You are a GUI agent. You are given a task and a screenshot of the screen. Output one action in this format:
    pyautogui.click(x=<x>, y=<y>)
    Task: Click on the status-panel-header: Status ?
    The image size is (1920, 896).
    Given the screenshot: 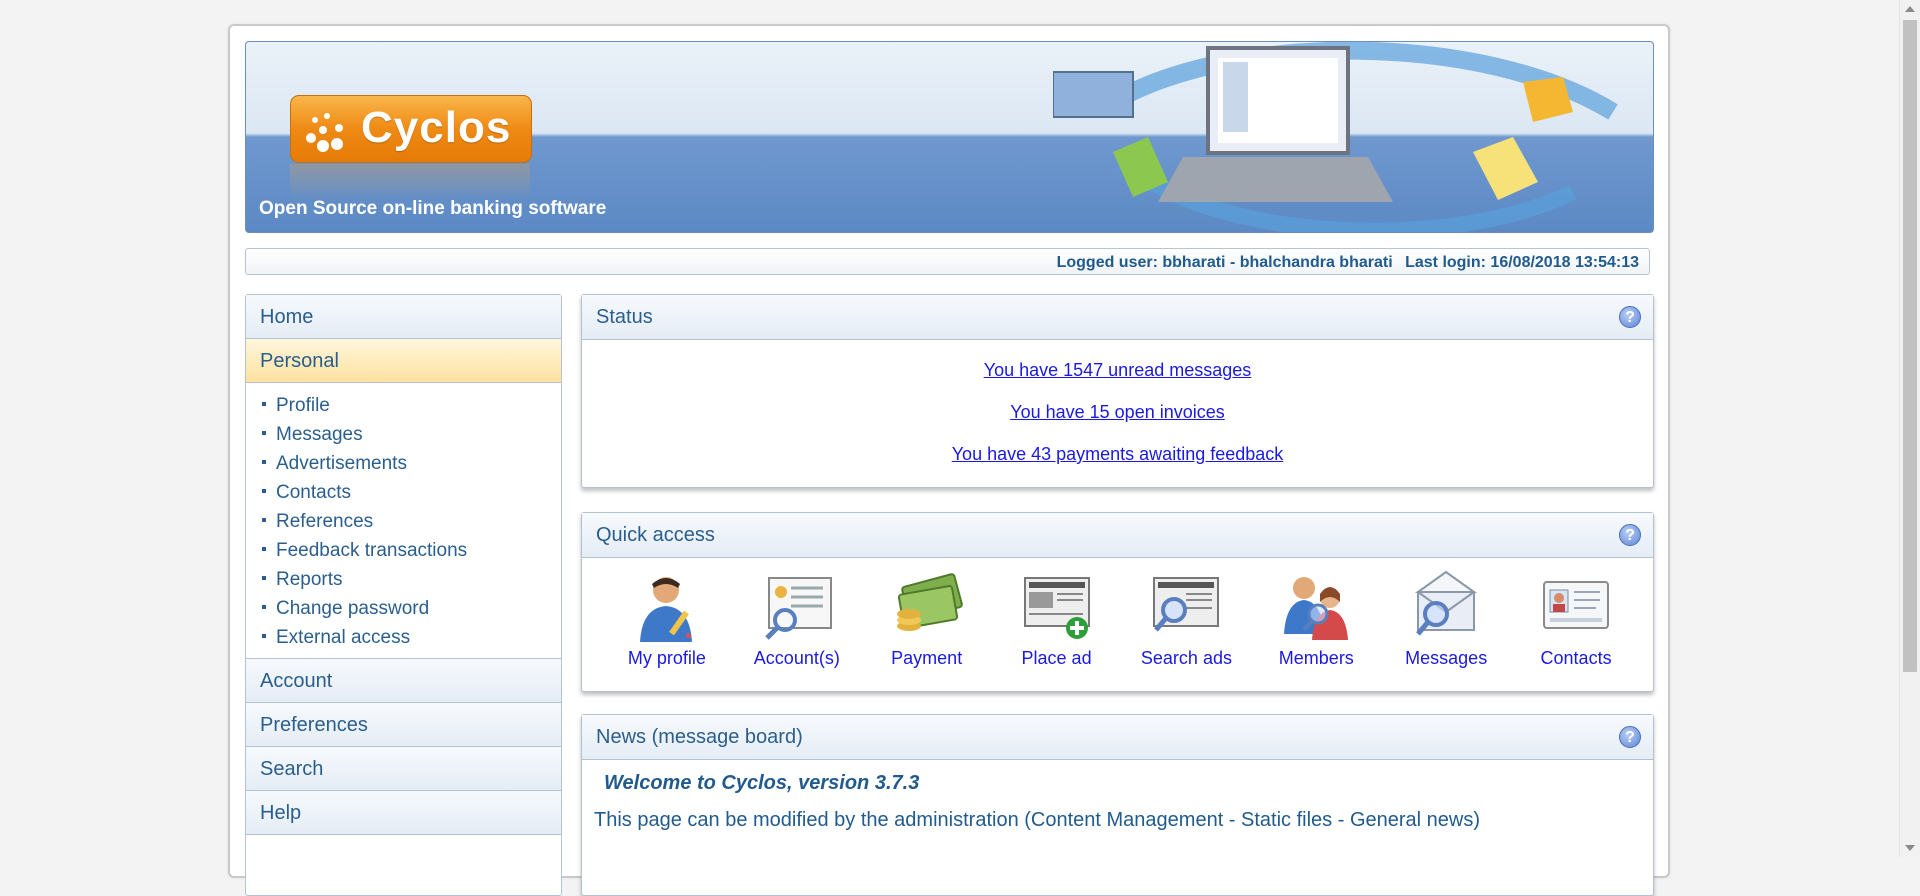 What is the action you would take?
    pyautogui.click(x=1117, y=317)
    